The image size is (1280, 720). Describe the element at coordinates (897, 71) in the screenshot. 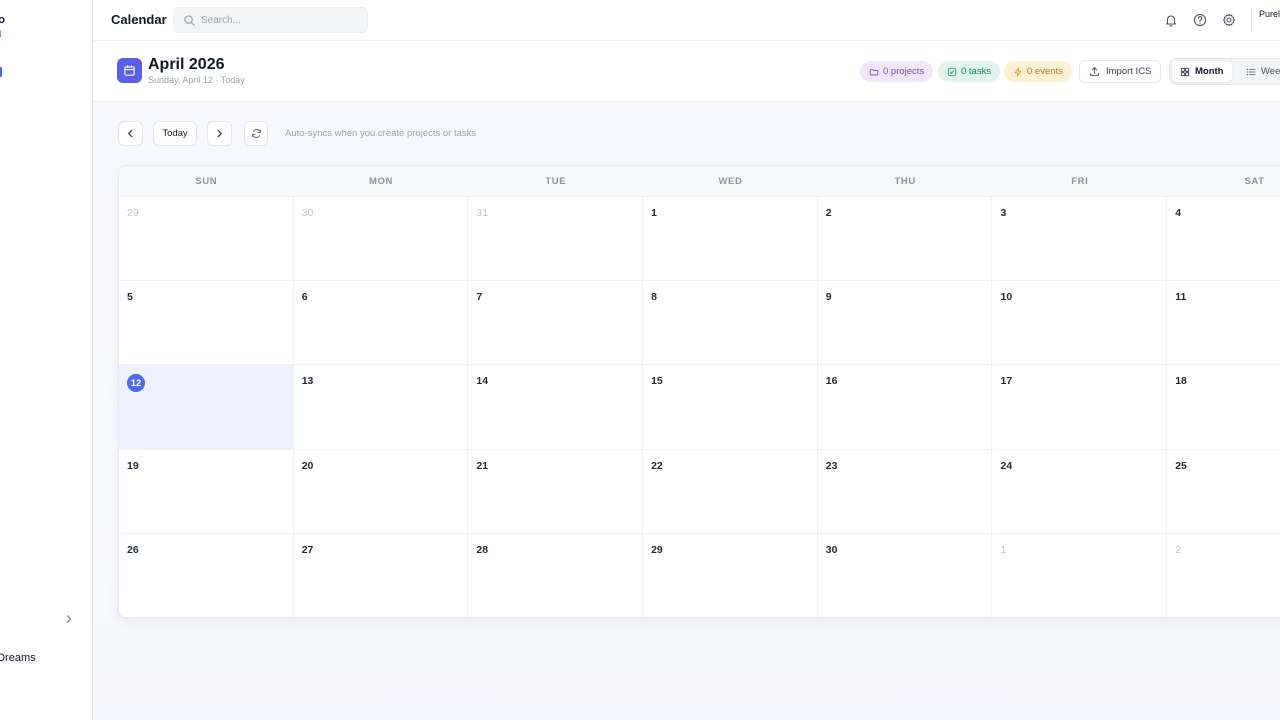

I see `projects-count-badge: 0 projects` at that location.